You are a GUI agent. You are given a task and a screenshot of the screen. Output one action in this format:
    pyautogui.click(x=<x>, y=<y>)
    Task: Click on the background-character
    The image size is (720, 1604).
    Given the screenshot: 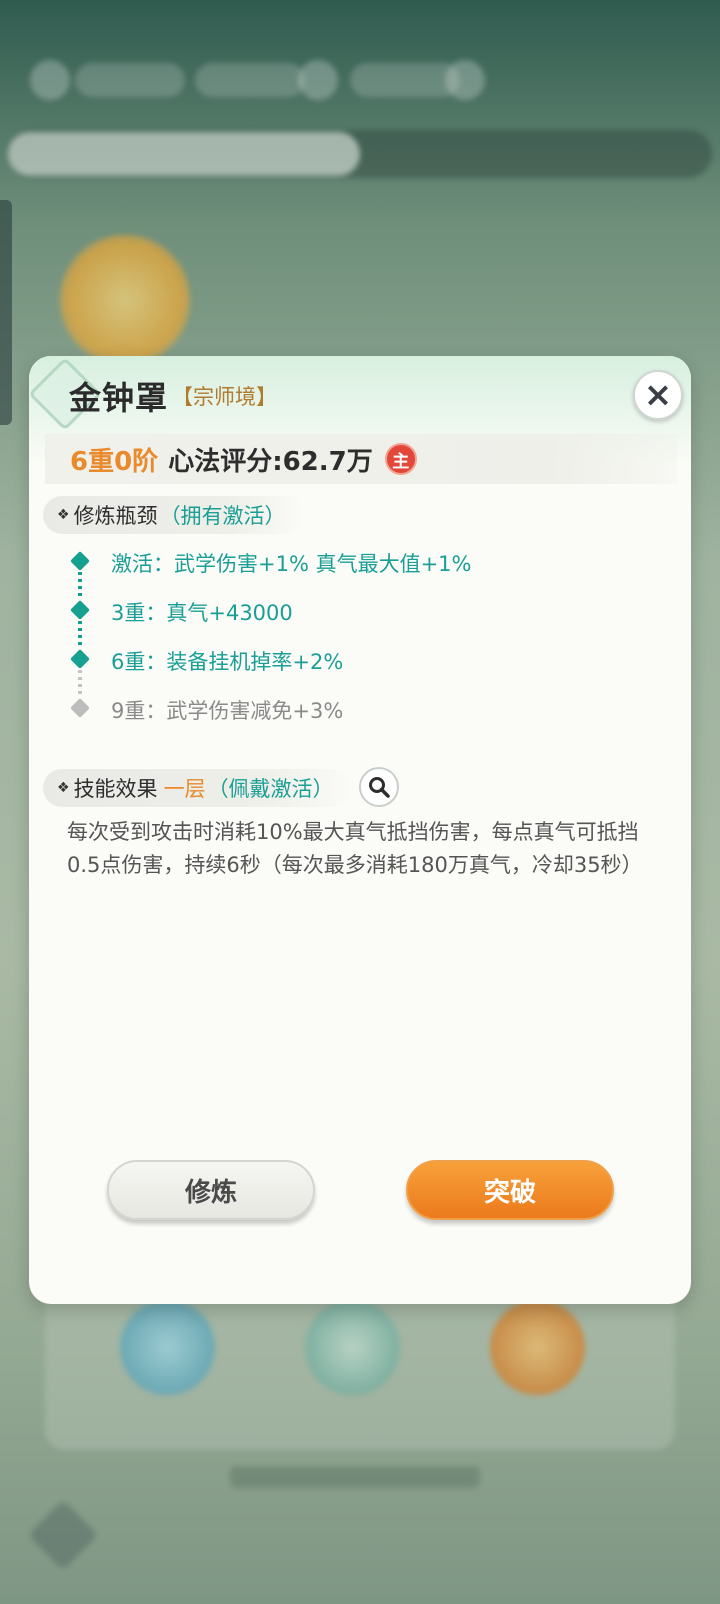 What is the action you would take?
    pyautogui.click(x=125, y=300)
    